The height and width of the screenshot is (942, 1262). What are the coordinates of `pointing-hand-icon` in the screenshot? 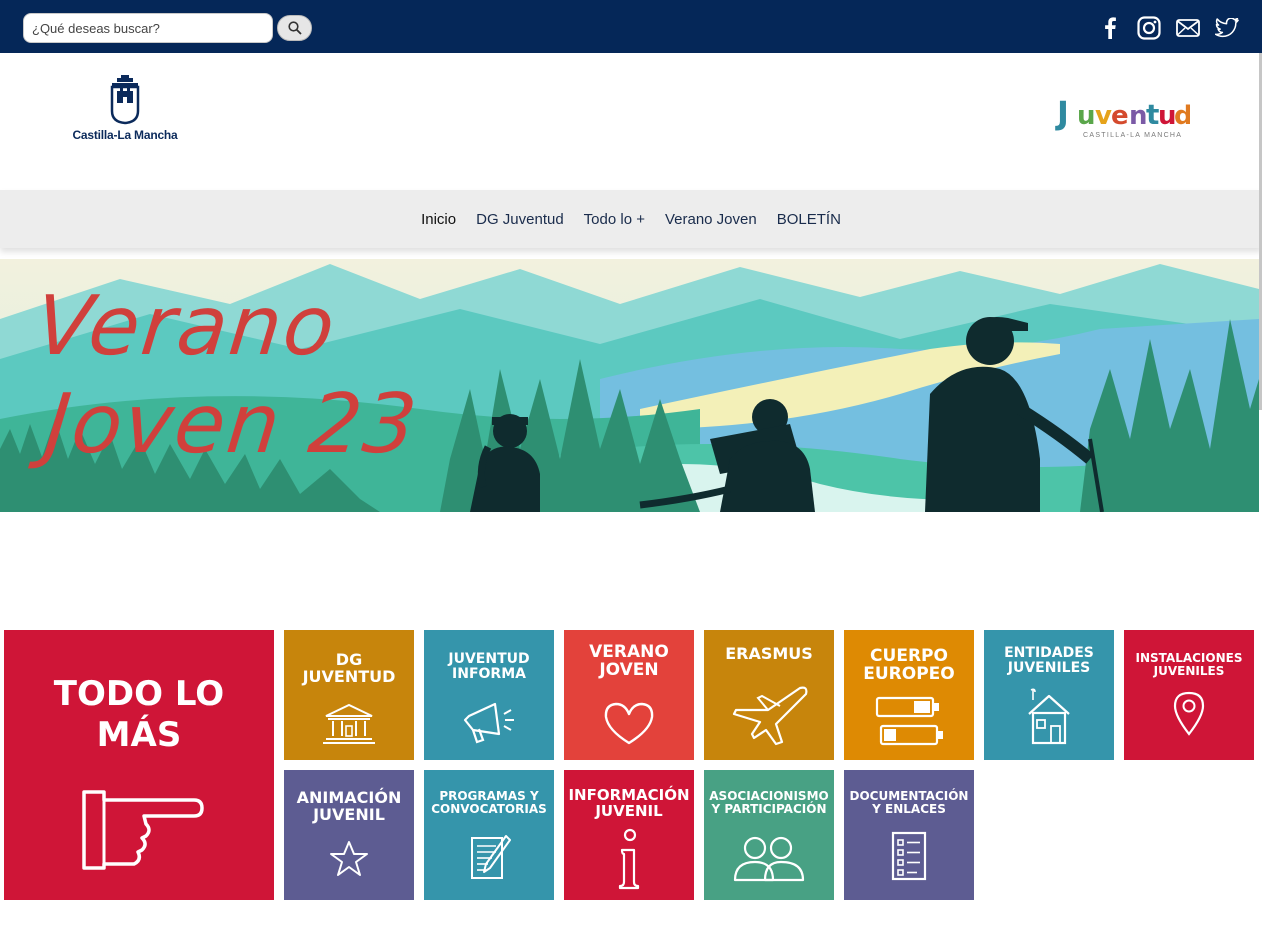 It's located at (143, 829).